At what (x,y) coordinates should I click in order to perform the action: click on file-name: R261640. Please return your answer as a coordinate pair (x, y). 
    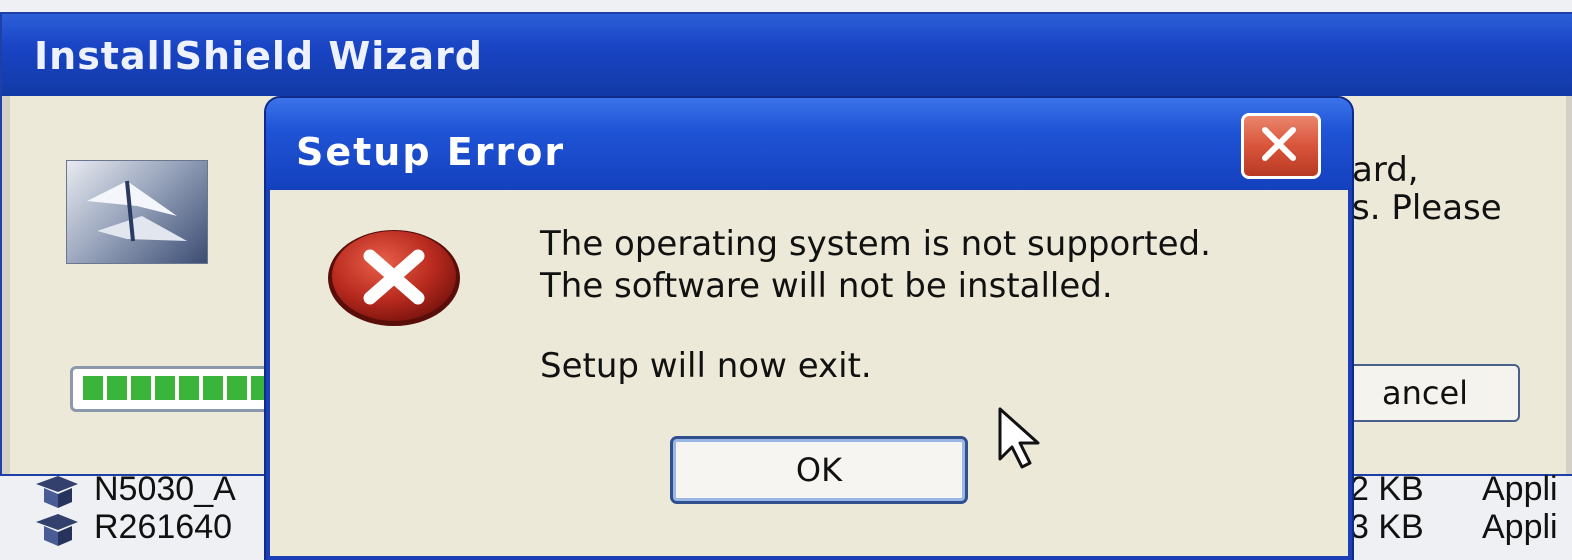
    Looking at the image, I should click on (163, 527).